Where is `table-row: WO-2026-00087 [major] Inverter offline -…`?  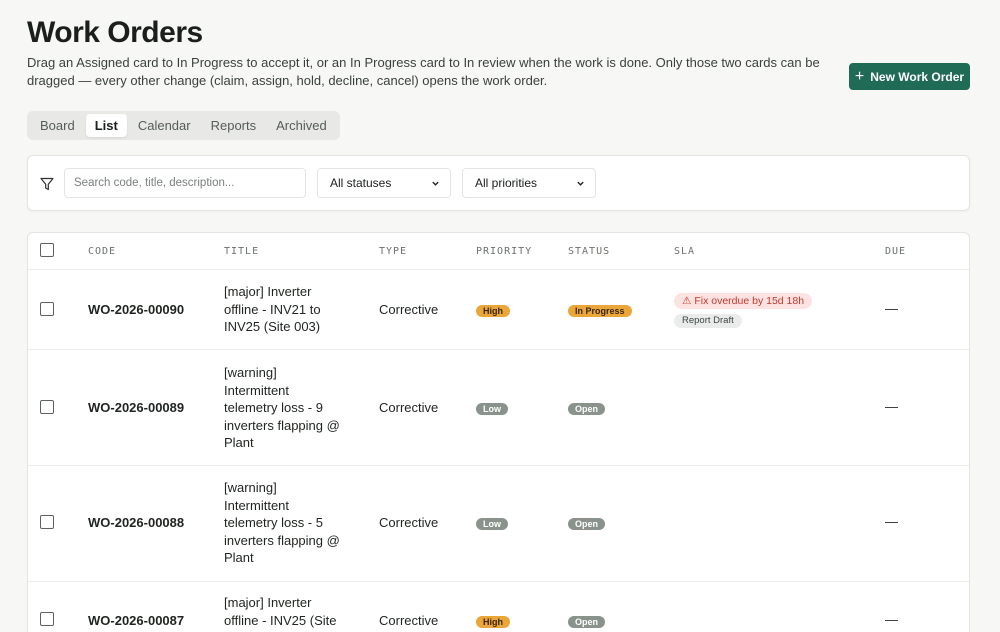 table-row: WO-2026-00087 [major] Inverter offline -… is located at coordinates (498, 607).